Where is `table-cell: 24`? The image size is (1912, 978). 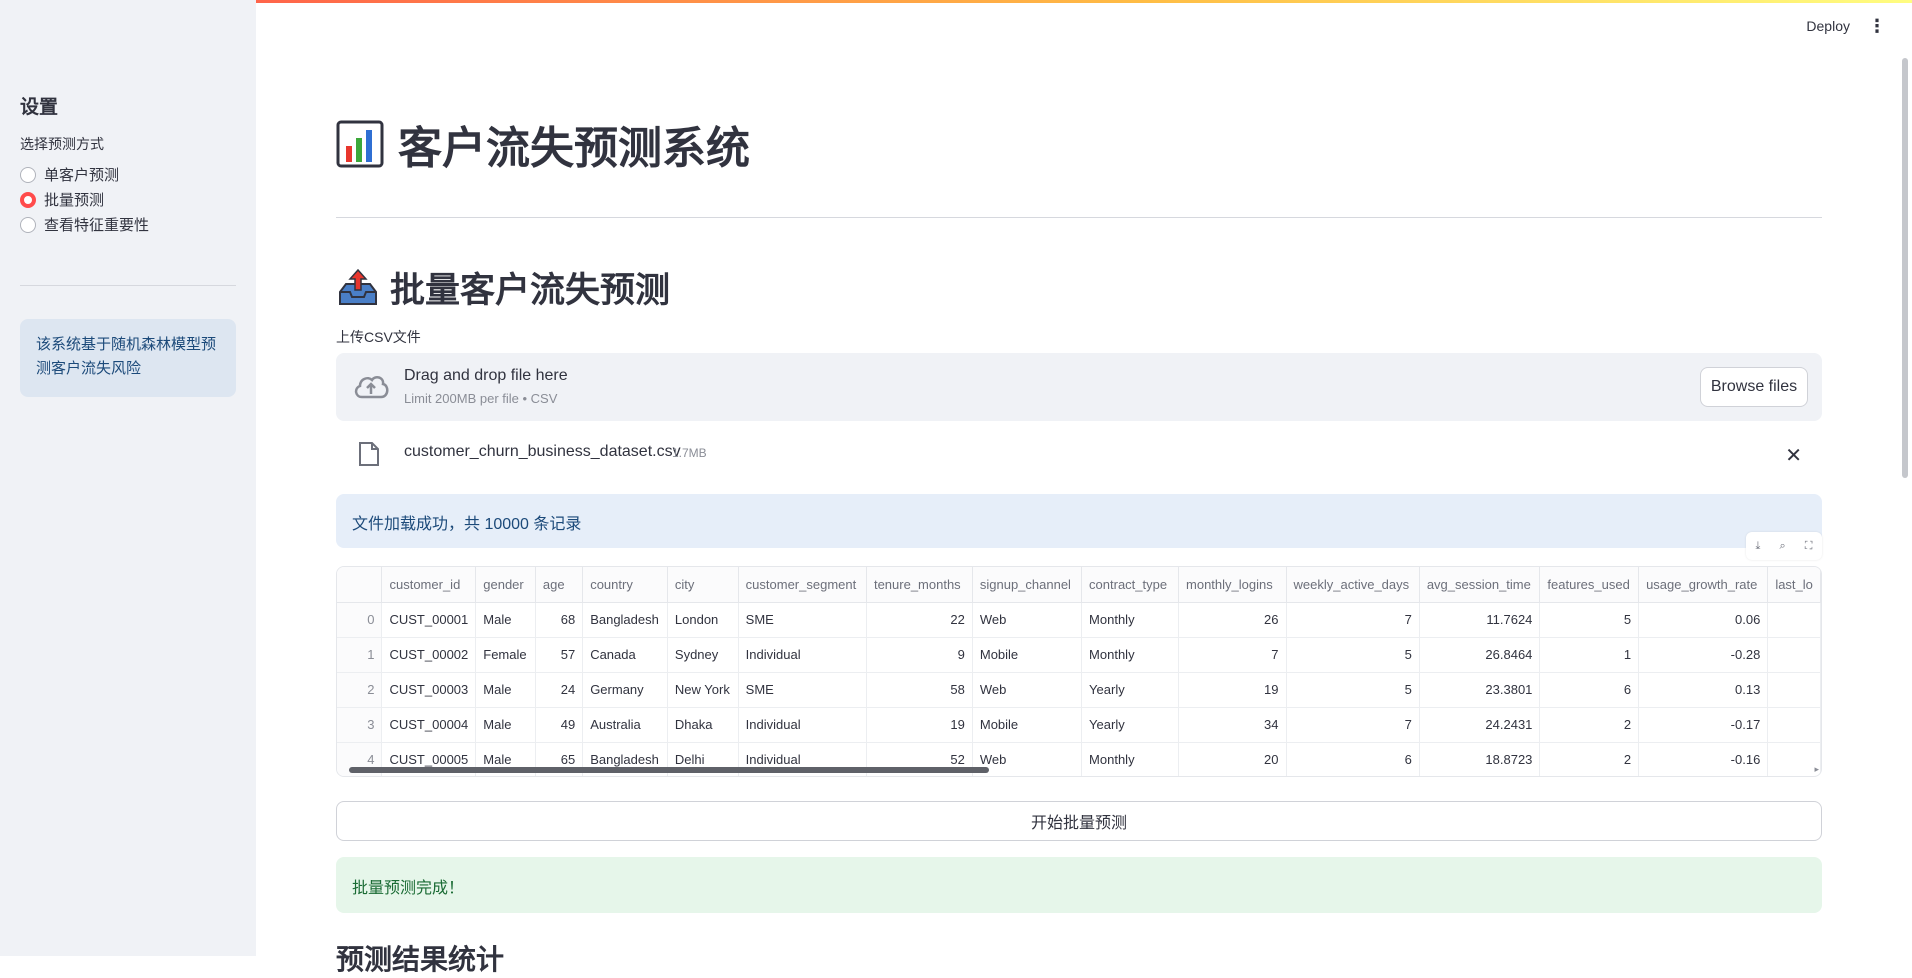 table-cell: 24 is located at coordinates (559, 690).